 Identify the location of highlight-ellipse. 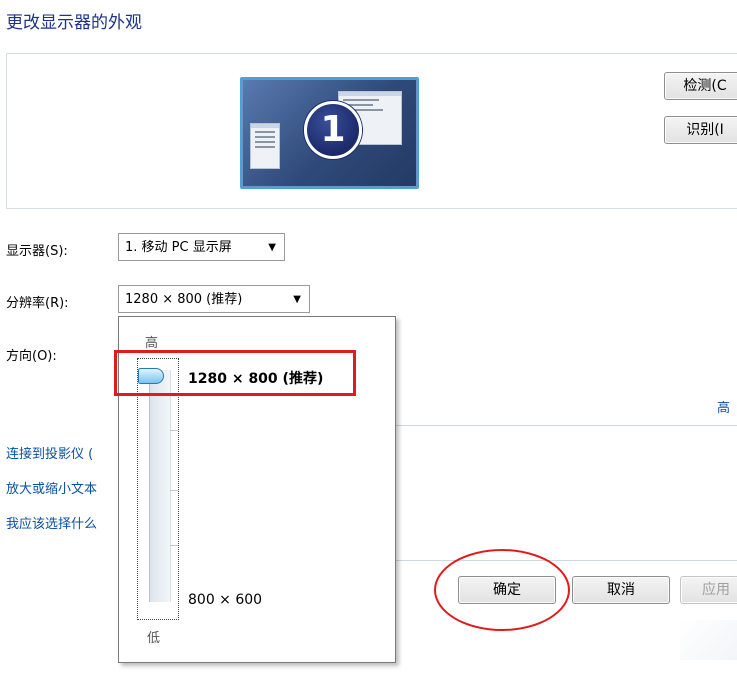
(502, 590).